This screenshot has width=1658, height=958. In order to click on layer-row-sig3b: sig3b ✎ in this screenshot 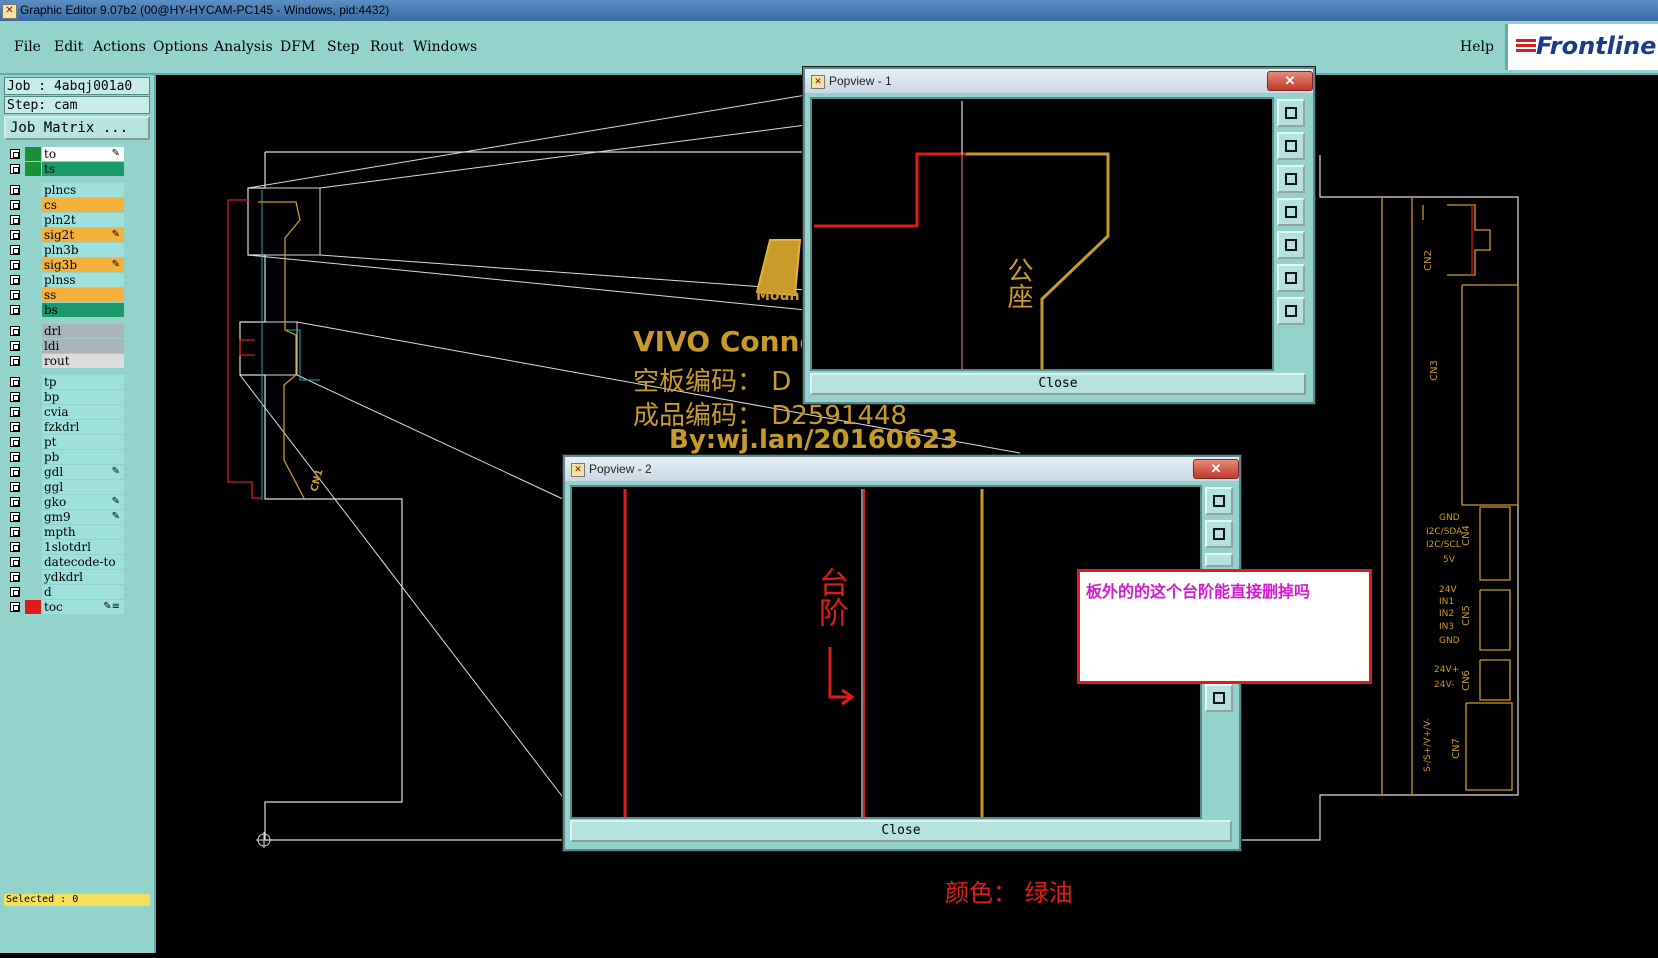, I will do `click(66, 265)`.